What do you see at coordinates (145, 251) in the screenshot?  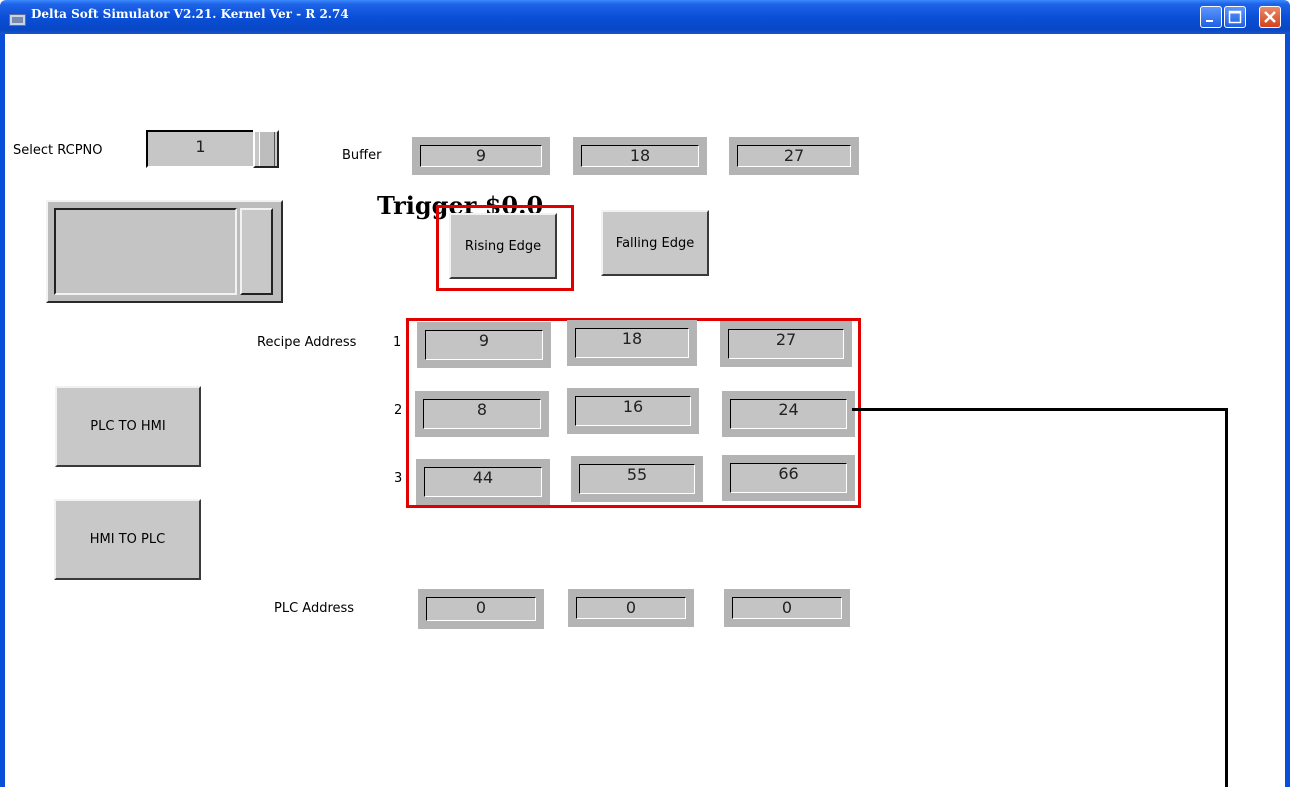 I see `recipe-list-field` at bounding box center [145, 251].